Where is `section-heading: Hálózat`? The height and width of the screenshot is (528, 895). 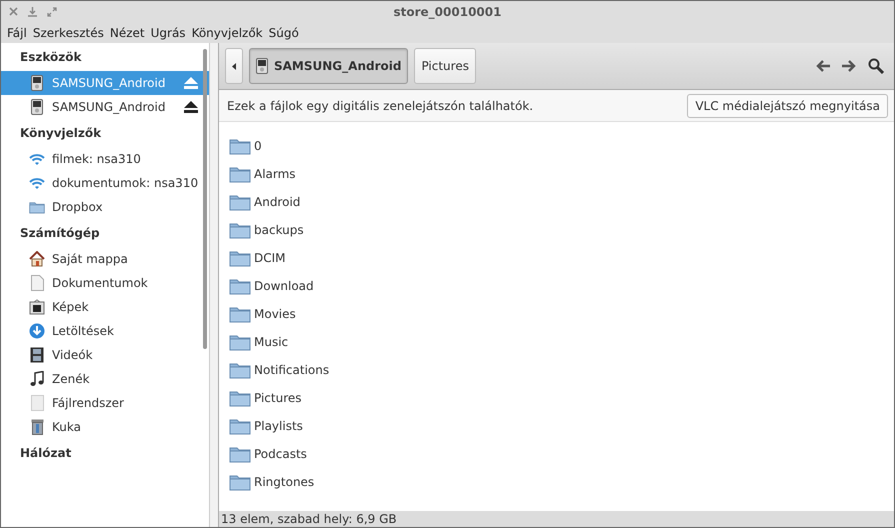
section-heading: Hálózat is located at coordinates (45, 453).